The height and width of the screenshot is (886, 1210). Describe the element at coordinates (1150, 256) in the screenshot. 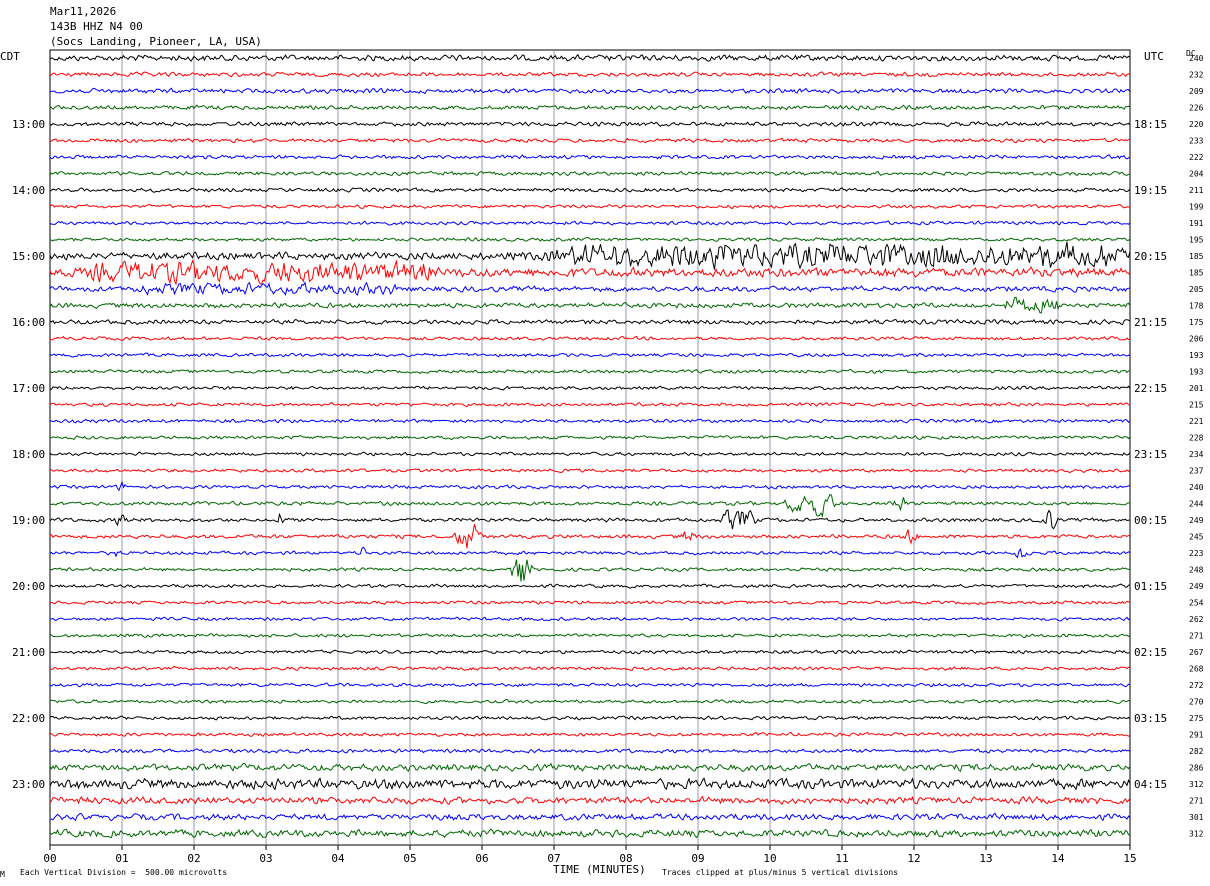

I see `utc-hour-label: 20:15` at that location.